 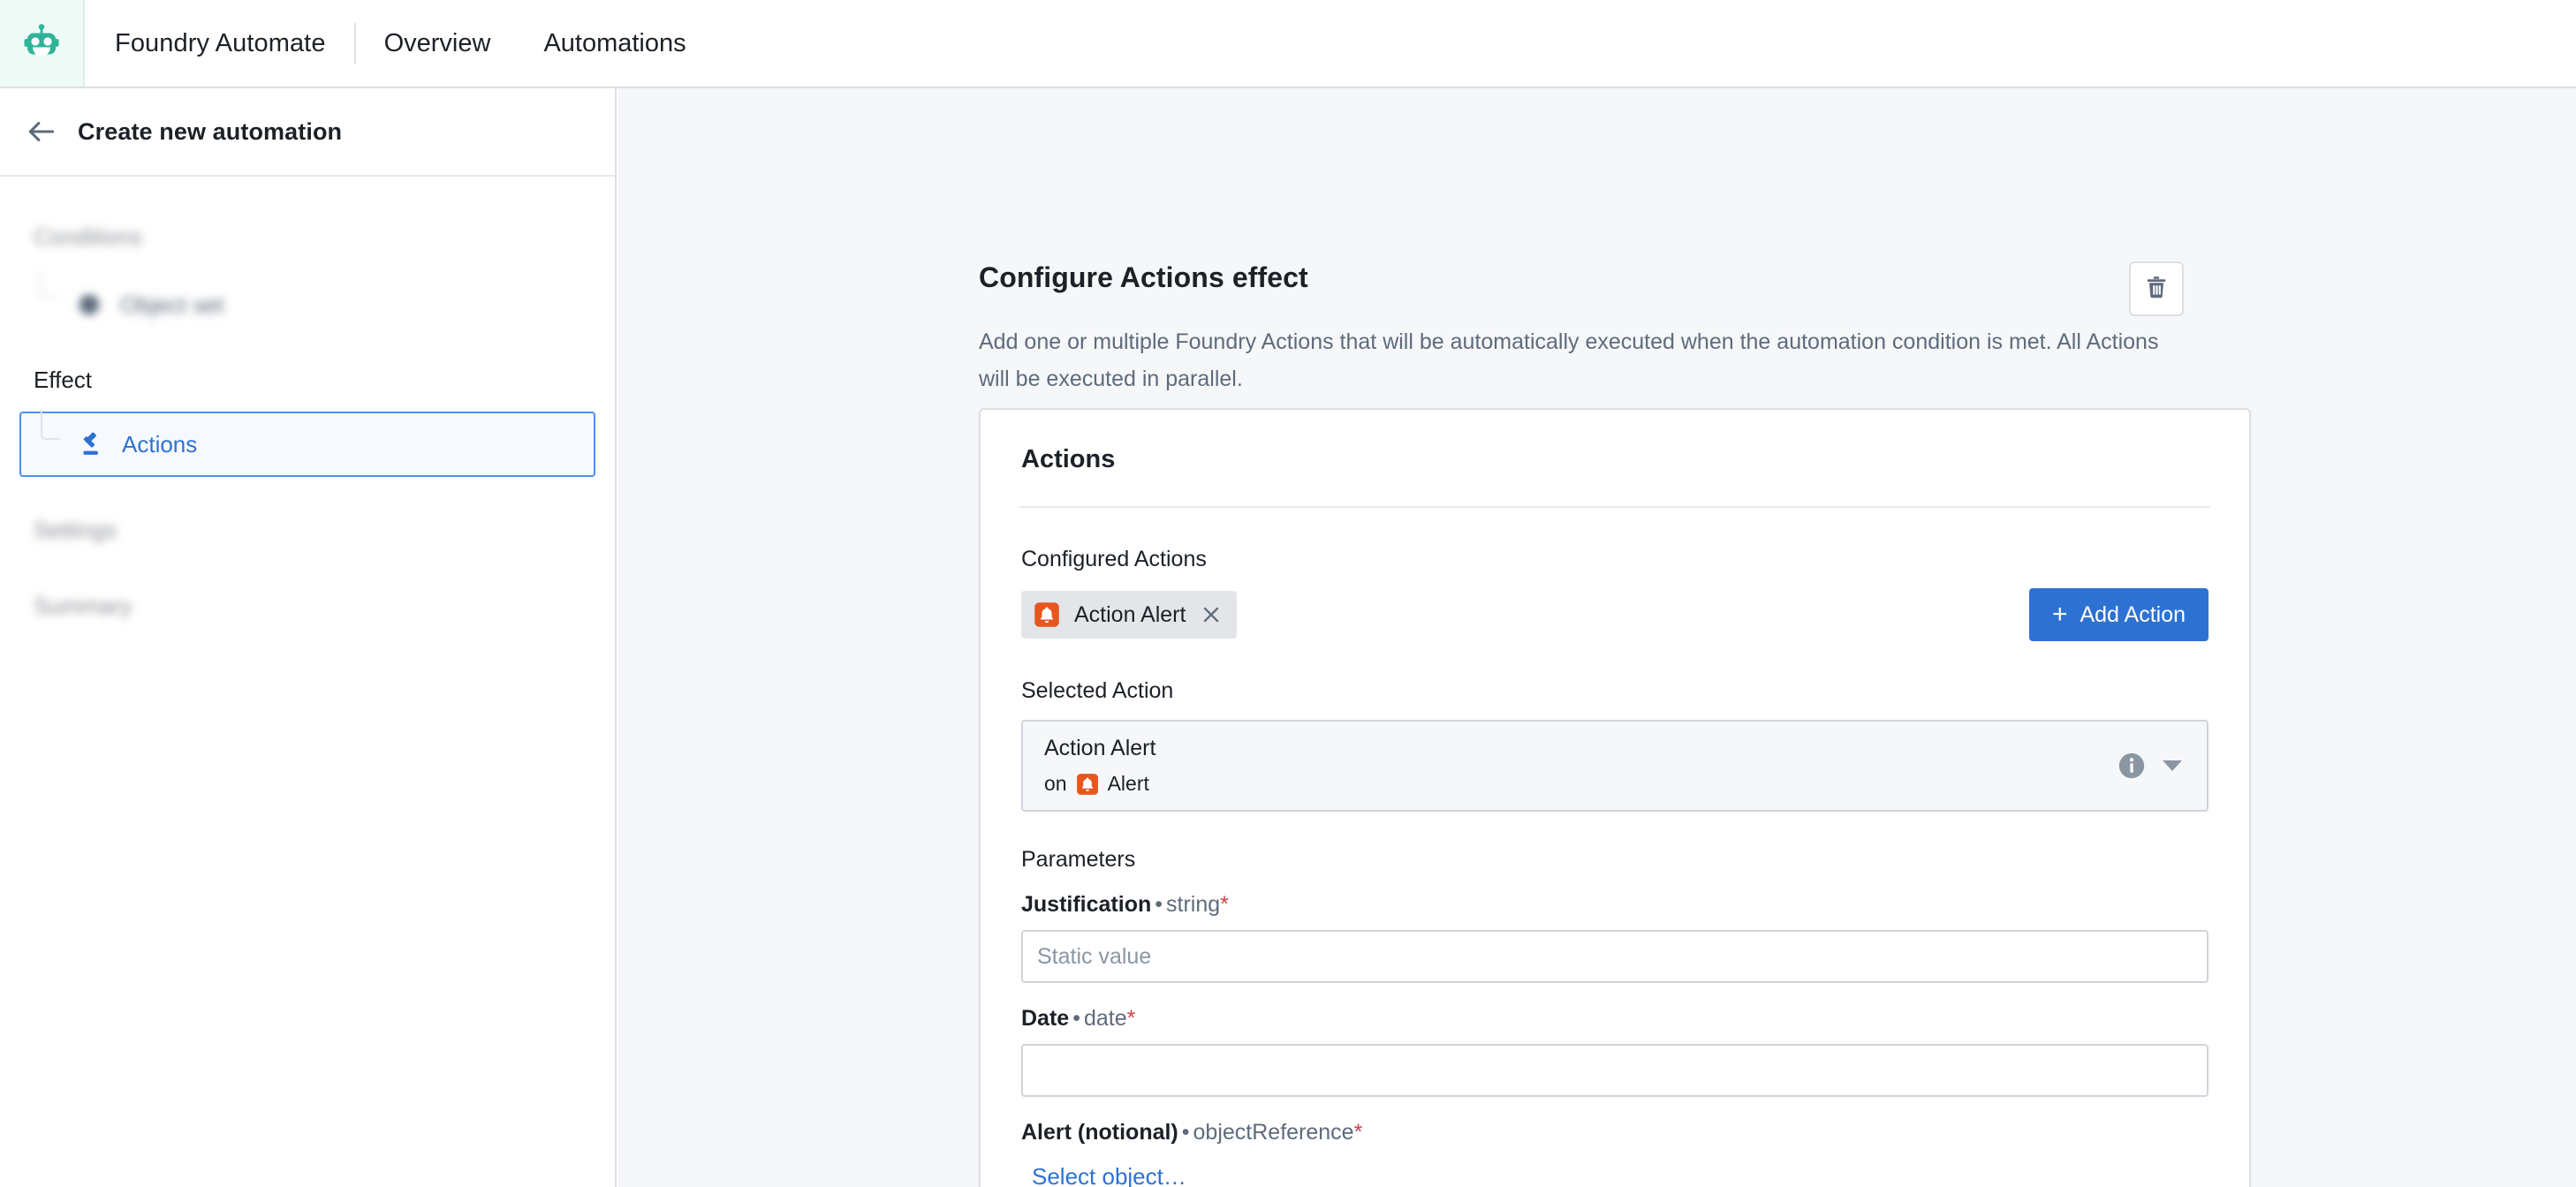 I want to click on delete-effect-button, so click(x=2156, y=288).